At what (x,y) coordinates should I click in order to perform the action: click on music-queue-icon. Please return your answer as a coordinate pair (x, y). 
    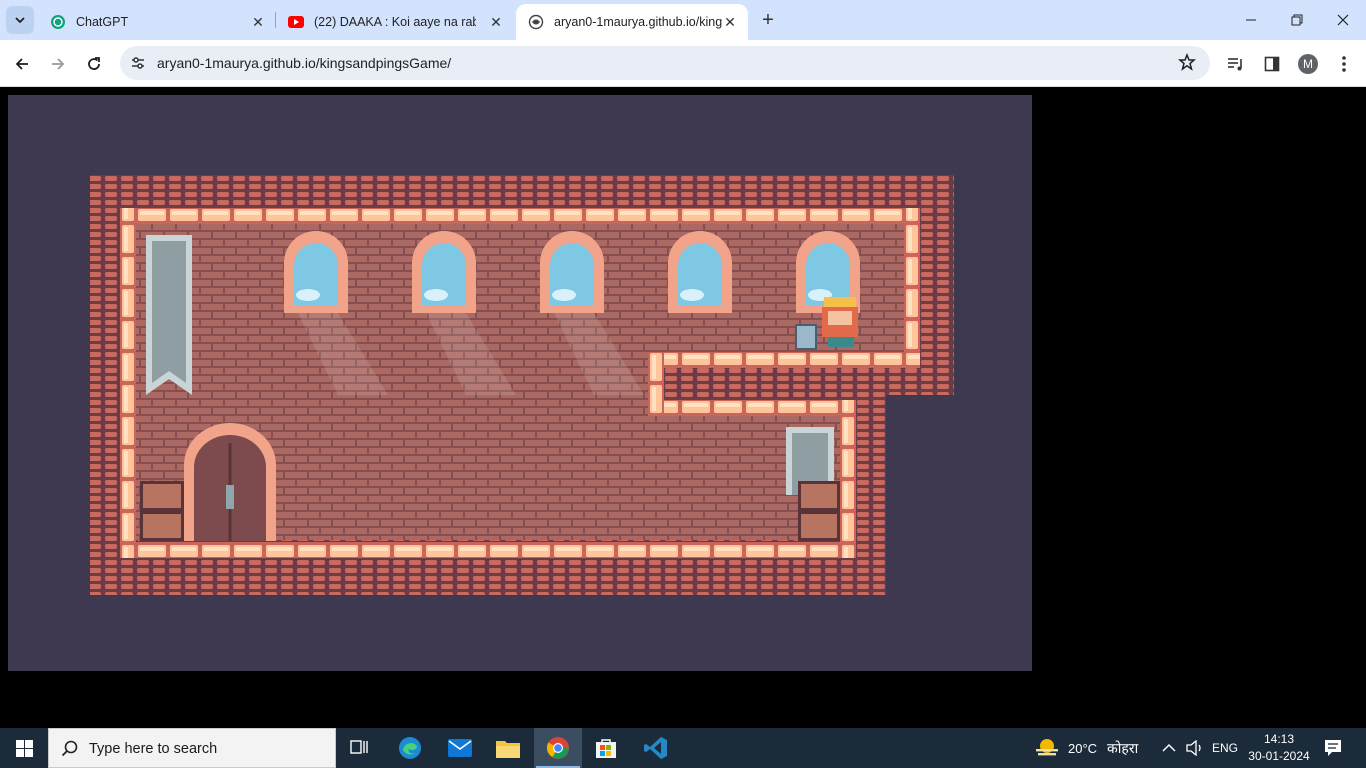
    Looking at the image, I should click on (1235, 64).